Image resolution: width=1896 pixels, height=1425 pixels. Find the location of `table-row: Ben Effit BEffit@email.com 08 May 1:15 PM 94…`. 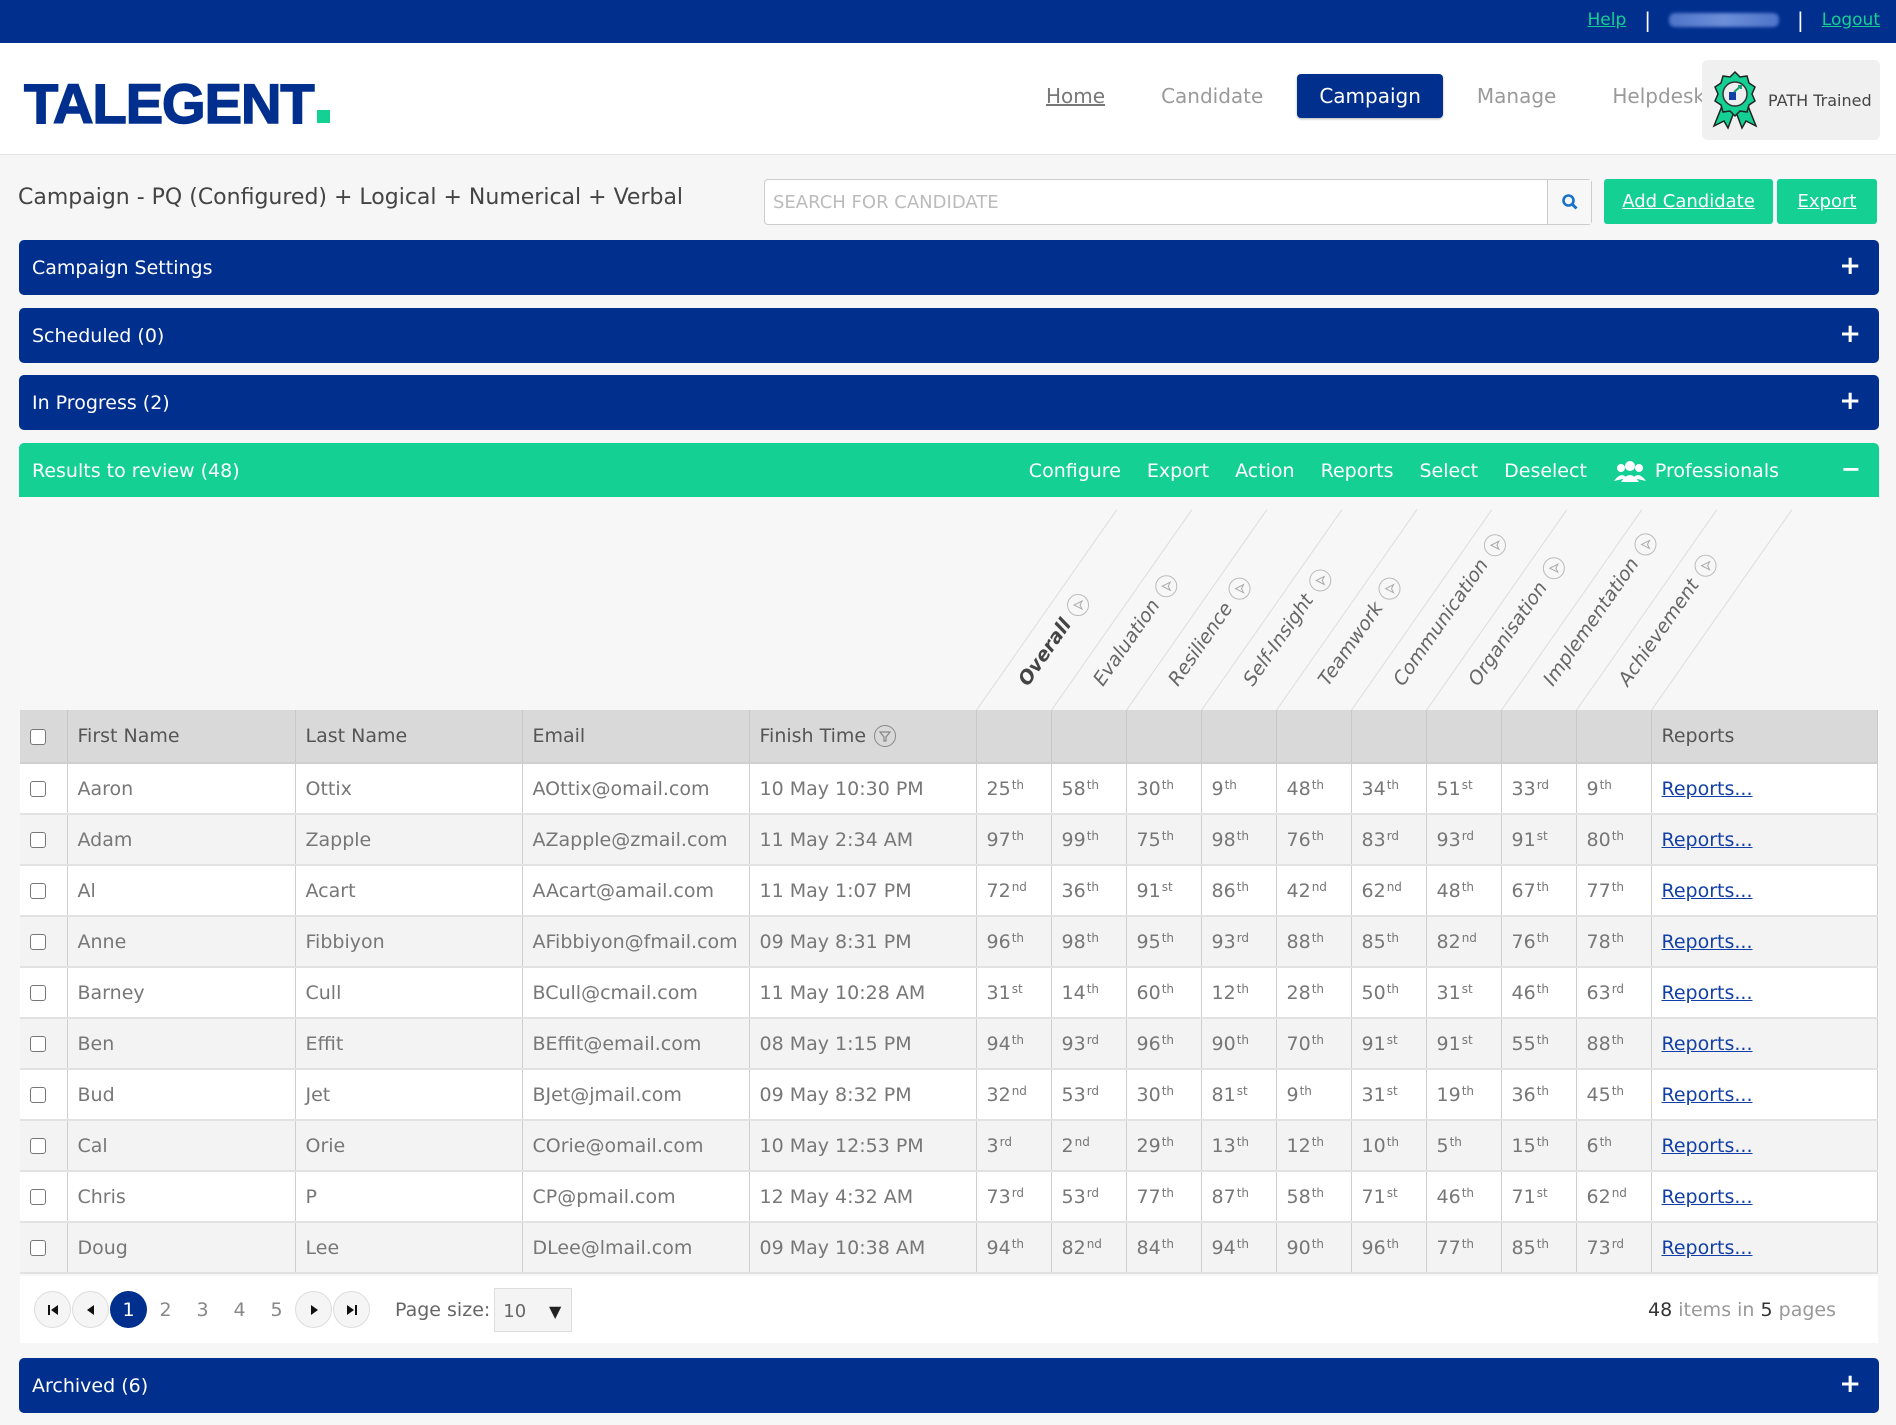

table-row: Ben Effit BEffit@email.com 08 May 1:15 PM 94… is located at coordinates (949, 1044).